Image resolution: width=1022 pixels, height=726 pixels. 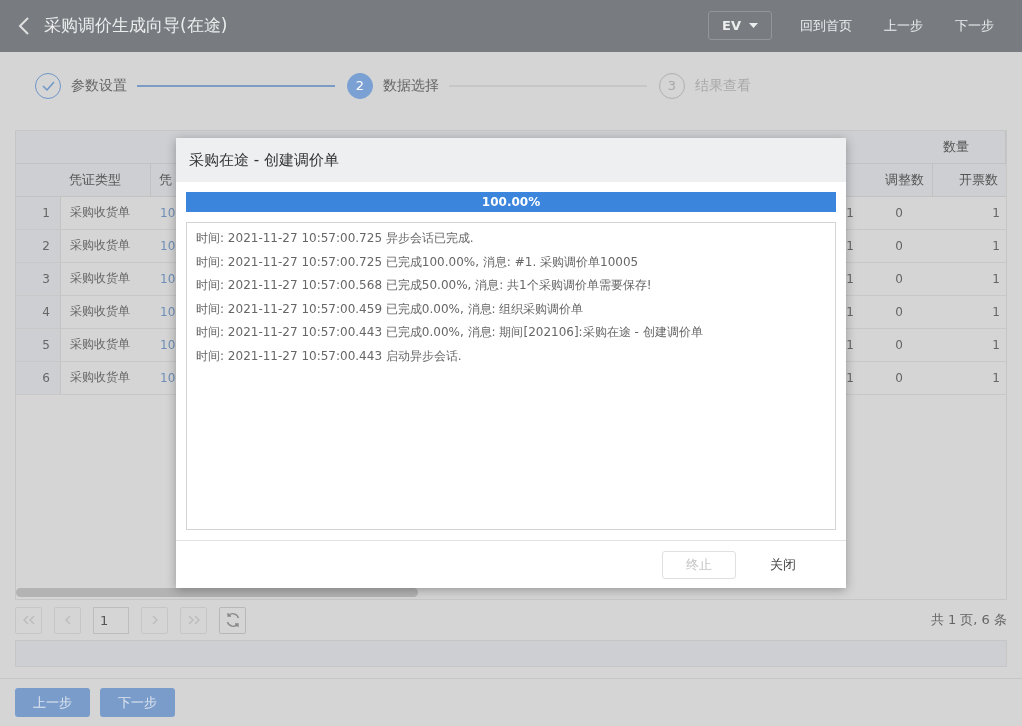 I want to click on caret-icon, so click(x=753, y=26).